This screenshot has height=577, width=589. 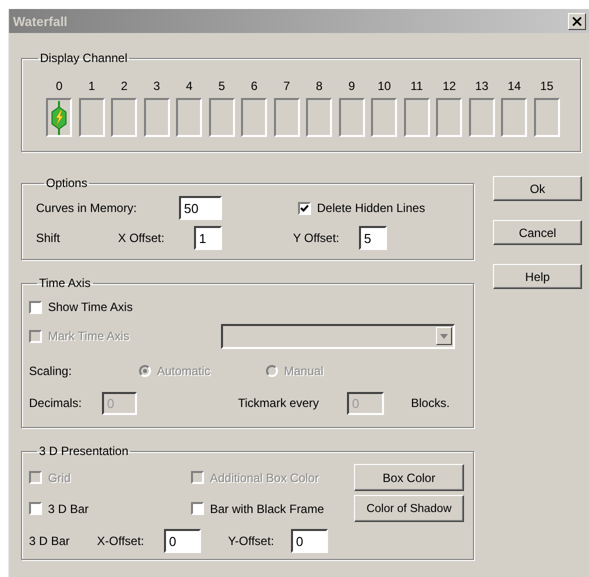 What do you see at coordinates (537, 232) in the screenshot?
I see `dialog-button: Cancel` at bounding box center [537, 232].